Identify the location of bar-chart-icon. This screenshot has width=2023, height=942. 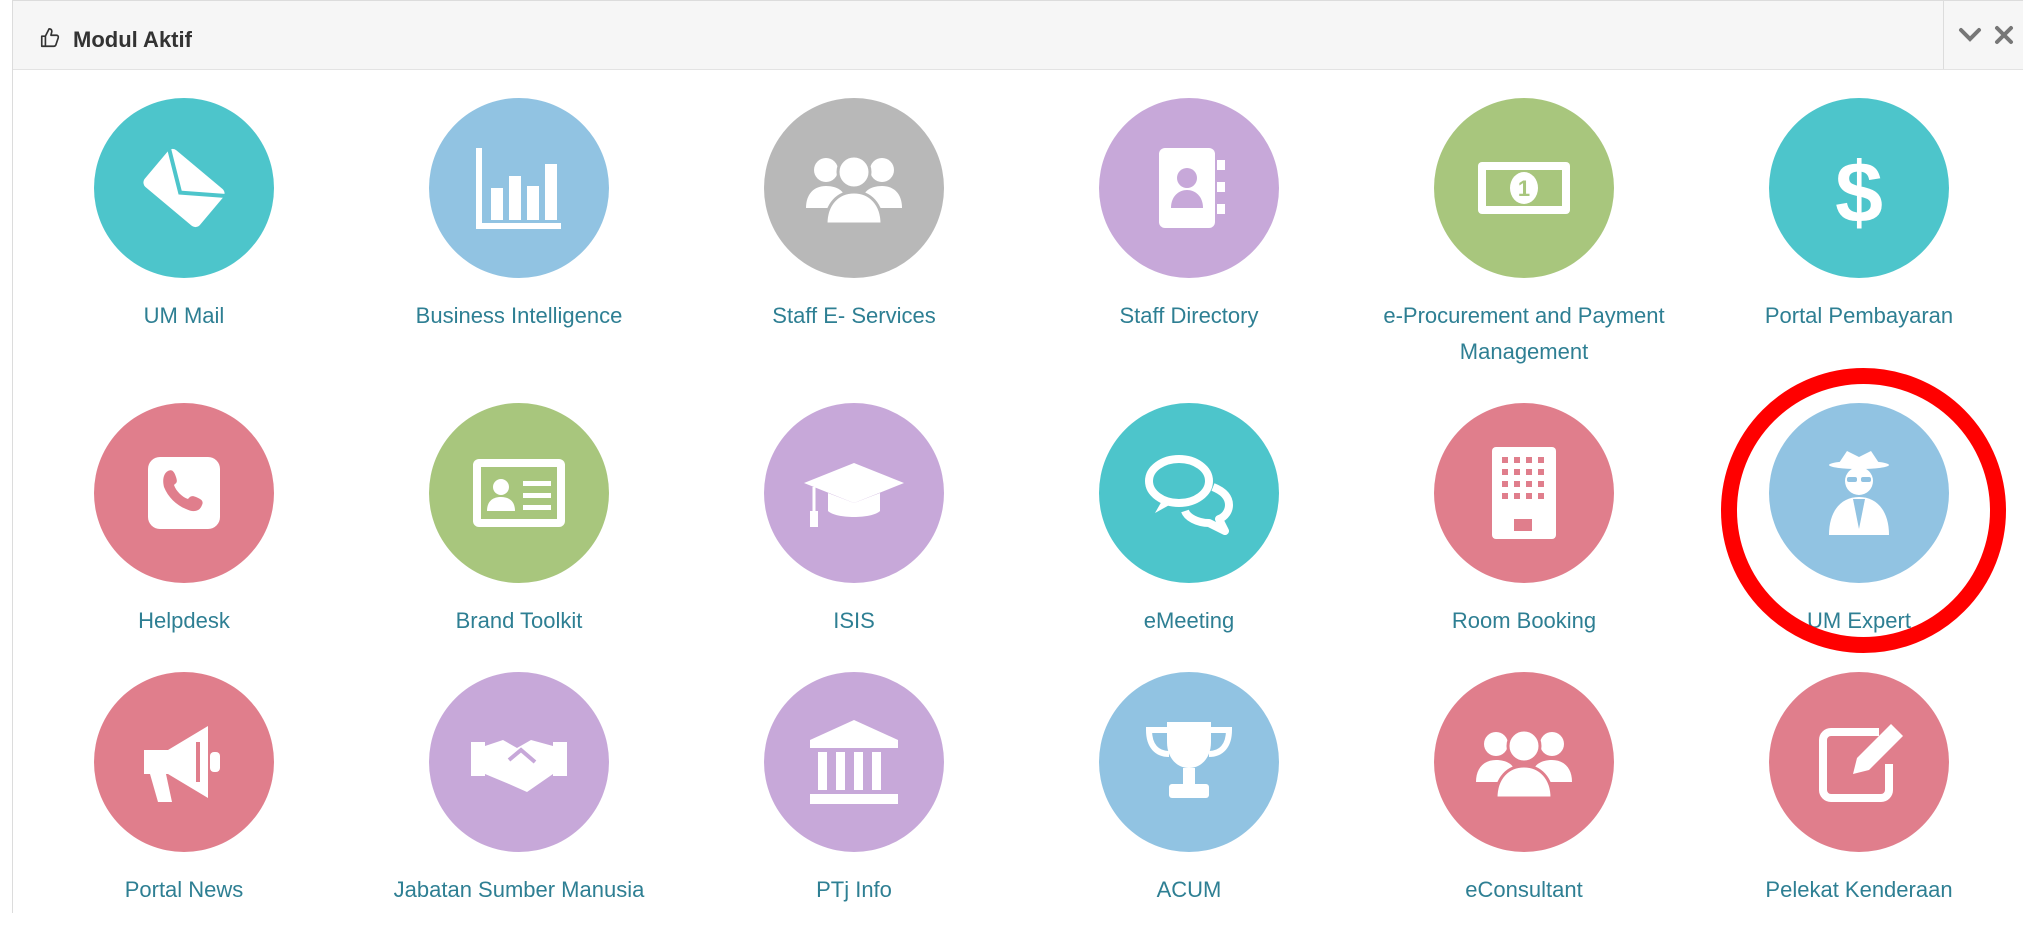
(518, 188).